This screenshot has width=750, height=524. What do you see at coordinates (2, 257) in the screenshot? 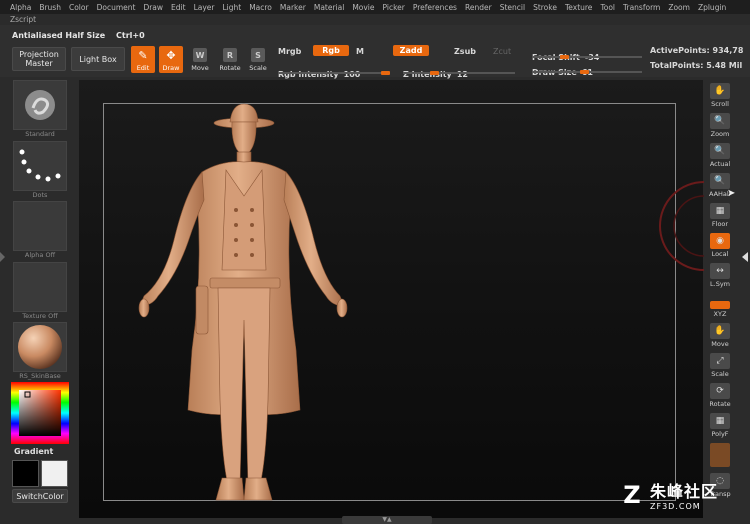
I see `left-panel-collapse-icon` at bounding box center [2, 257].